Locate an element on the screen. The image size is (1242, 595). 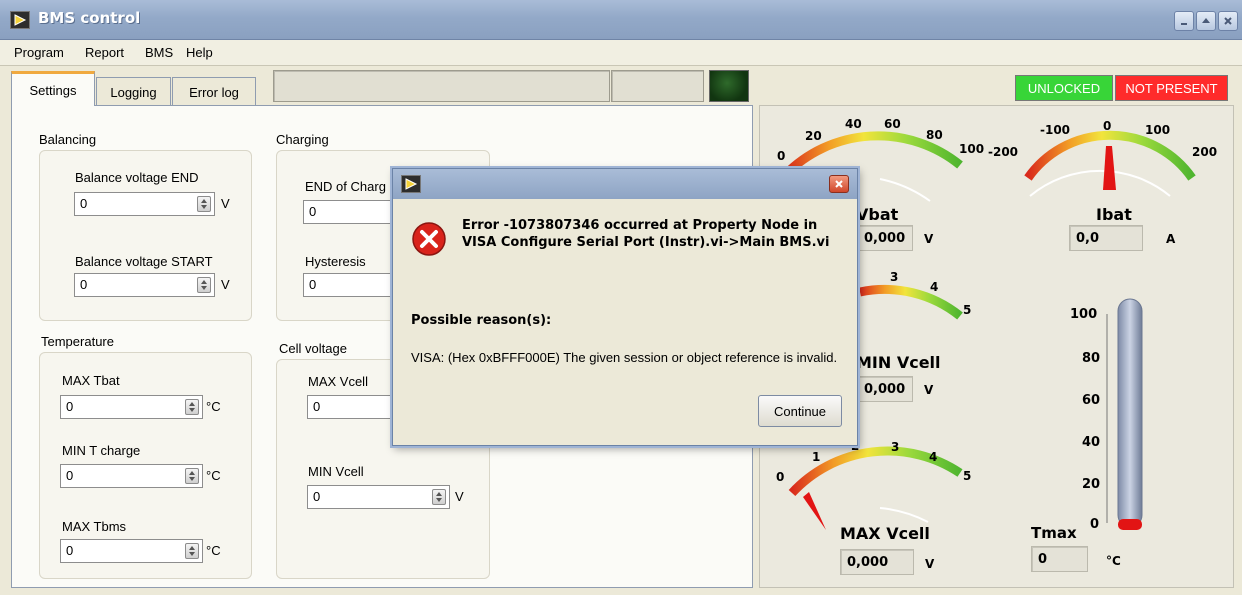
ibat-tick: -200 is located at coordinates (1003, 152).